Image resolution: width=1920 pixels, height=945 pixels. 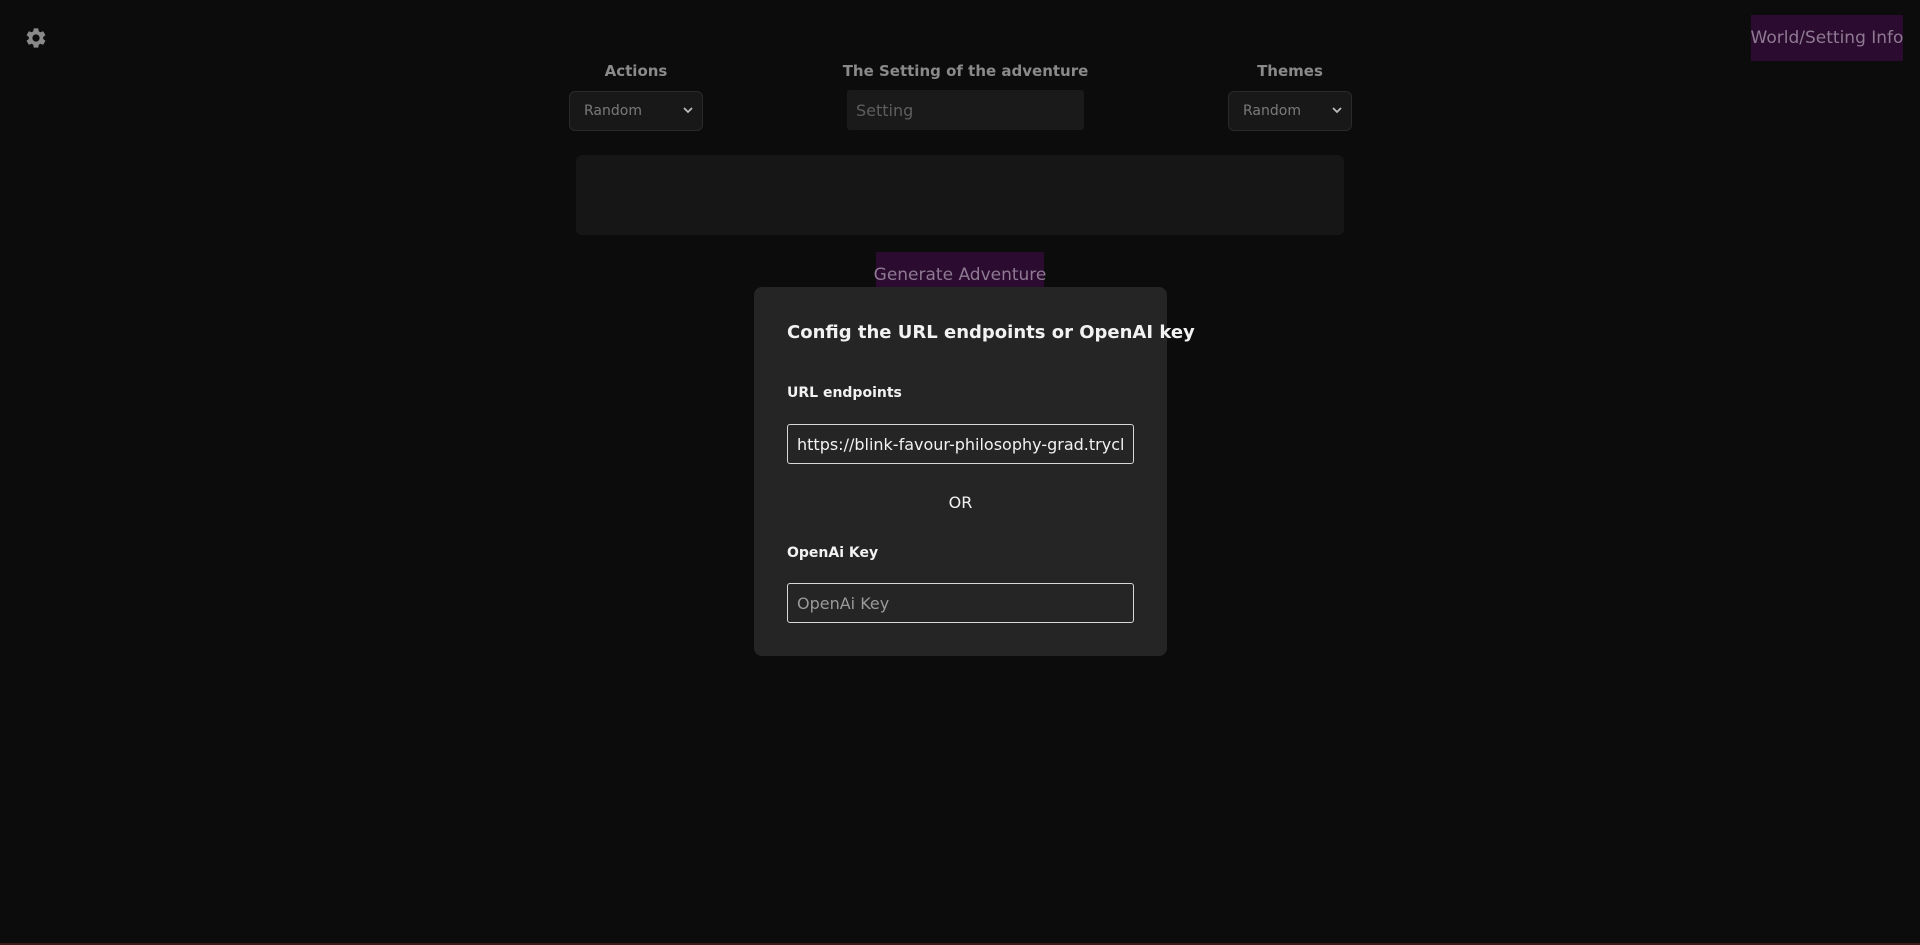 What do you see at coordinates (965, 110) in the screenshot?
I see `setting-input` at bounding box center [965, 110].